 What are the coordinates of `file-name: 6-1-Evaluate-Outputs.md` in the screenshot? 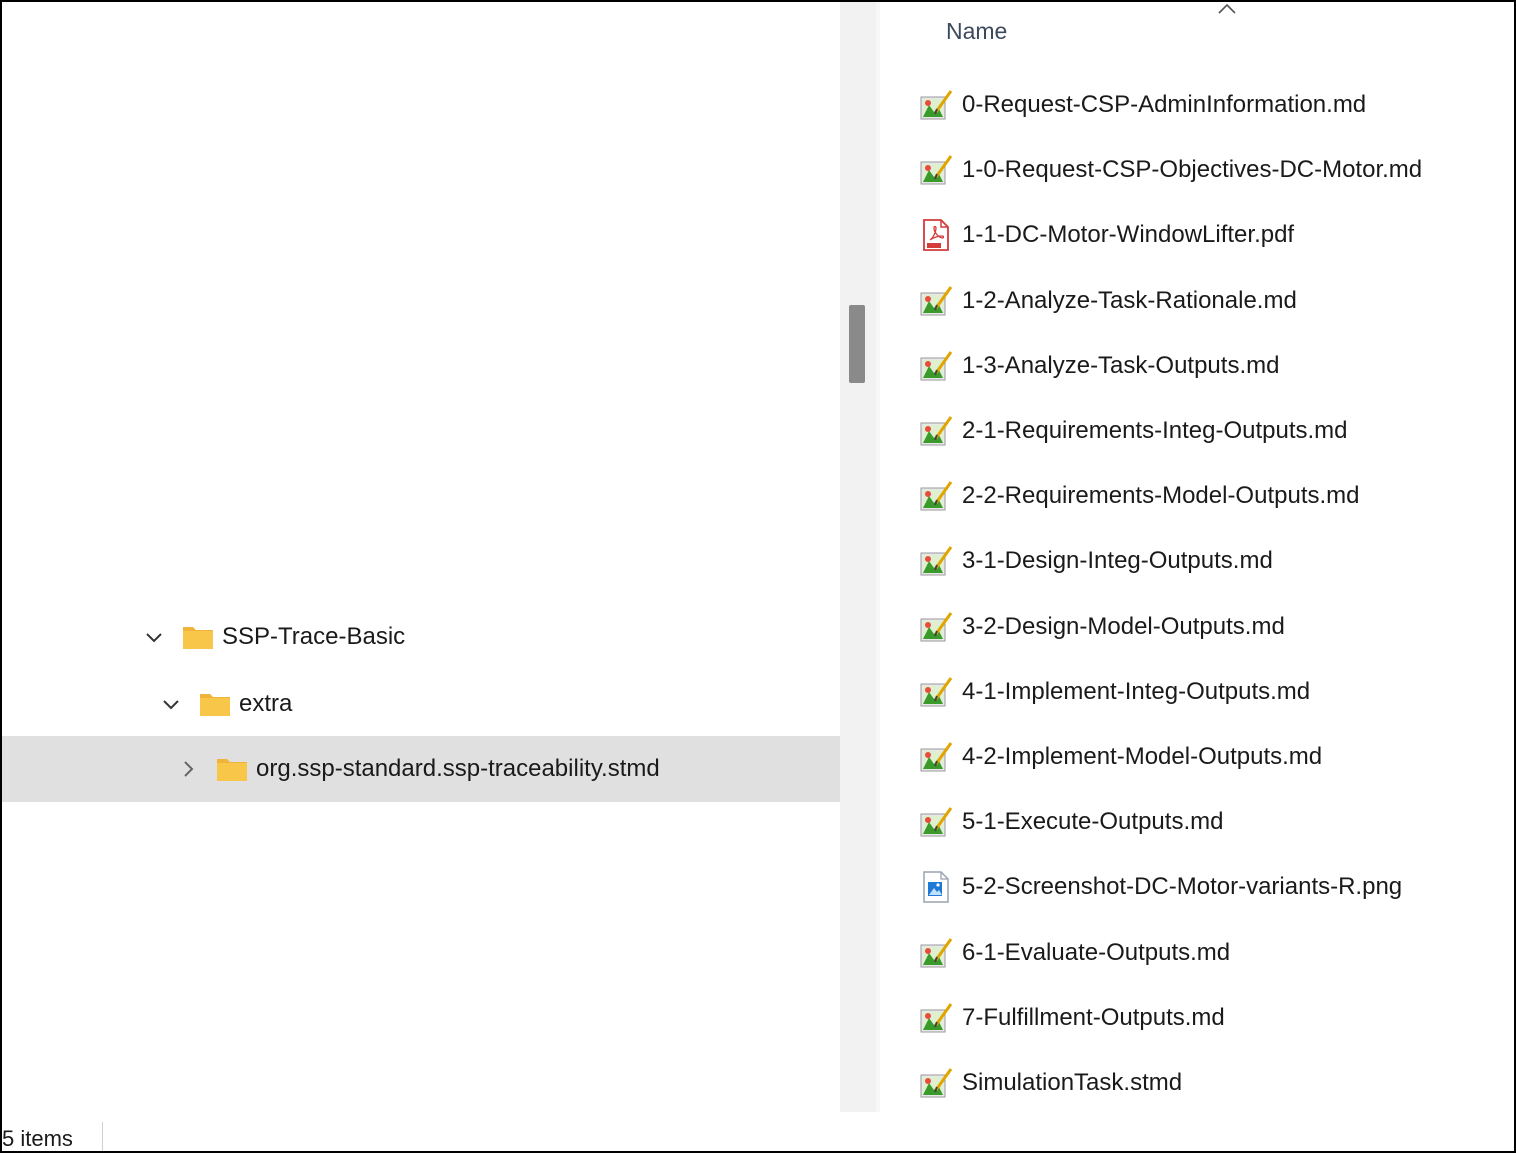 It's located at (1096, 952).